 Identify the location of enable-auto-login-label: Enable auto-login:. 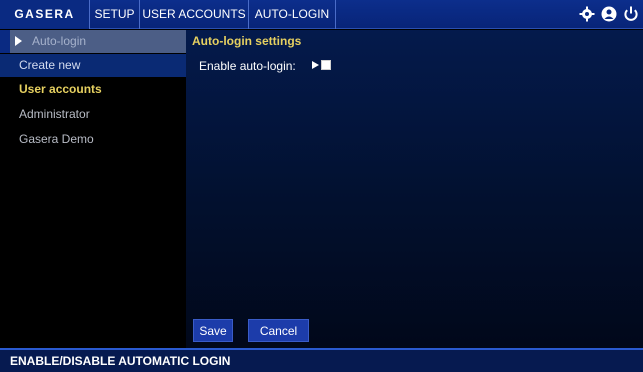
(247, 66).